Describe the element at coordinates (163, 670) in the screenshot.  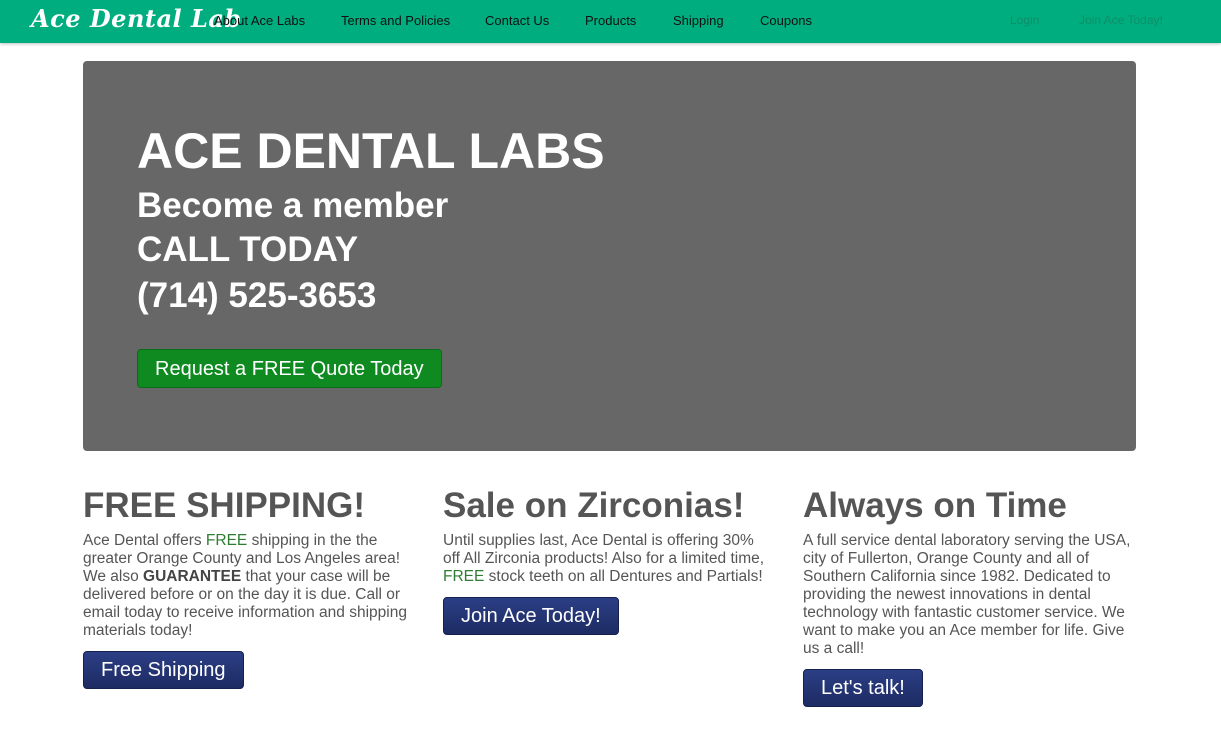
I see `free-shipping-button: Free Shipping` at that location.